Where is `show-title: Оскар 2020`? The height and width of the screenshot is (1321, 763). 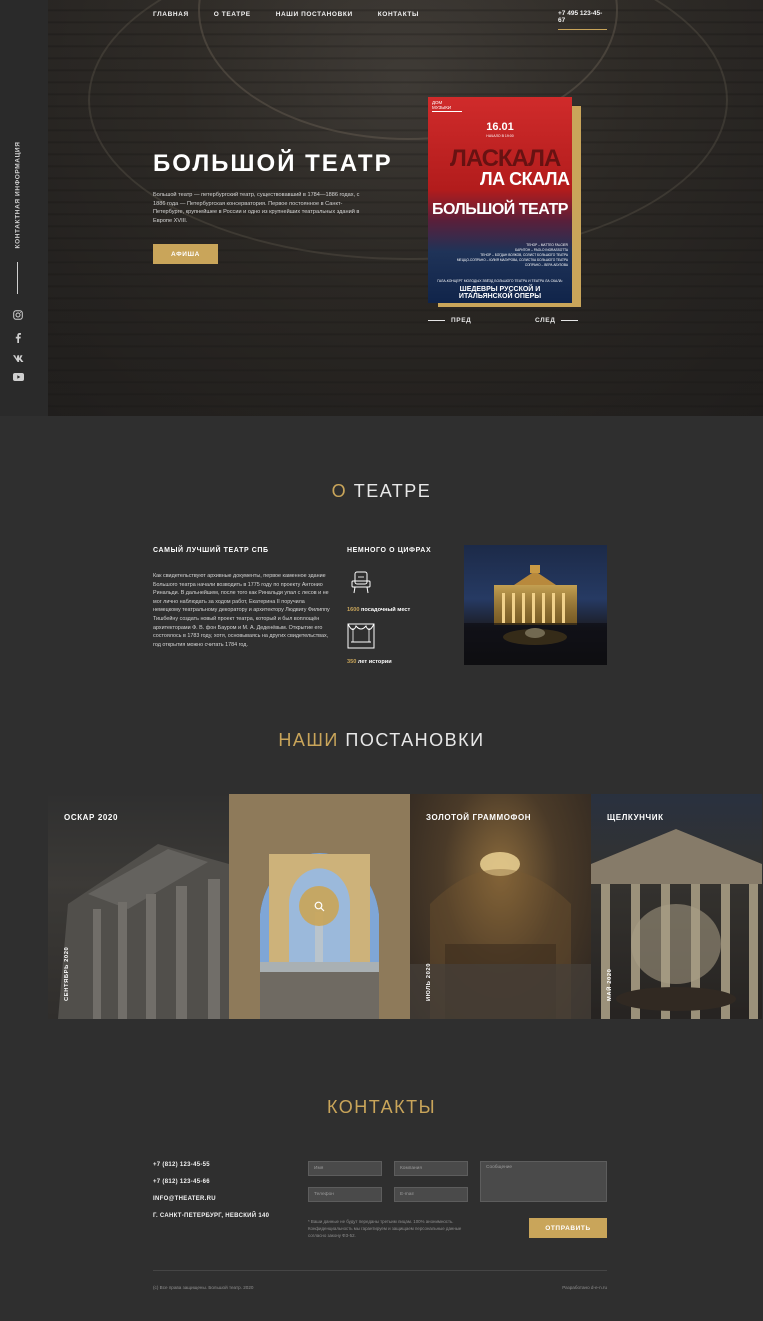 show-title: Оскар 2020 is located at coordinates (91, 817).